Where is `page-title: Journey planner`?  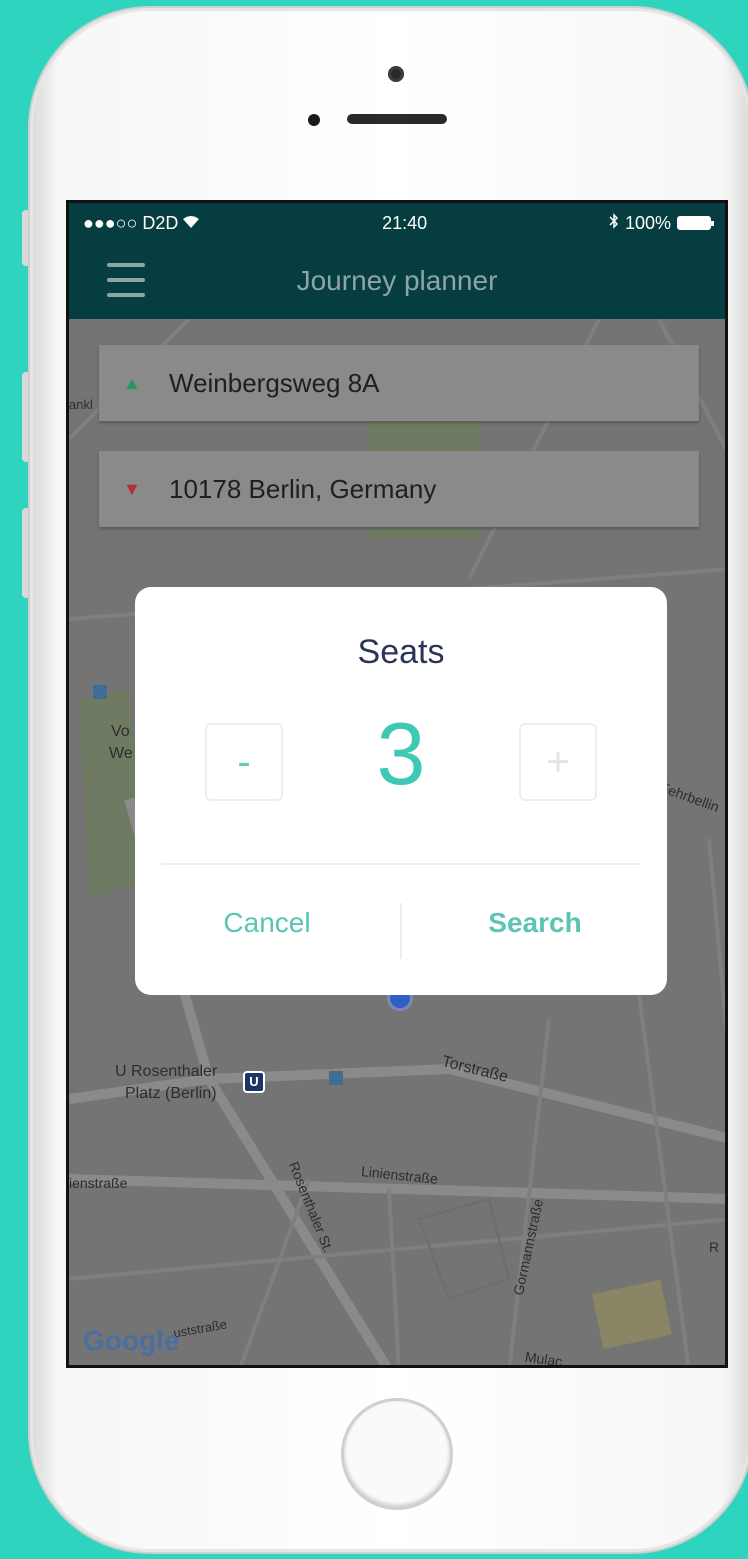 page-title: Journey planner is located at coordinates (397, 280).